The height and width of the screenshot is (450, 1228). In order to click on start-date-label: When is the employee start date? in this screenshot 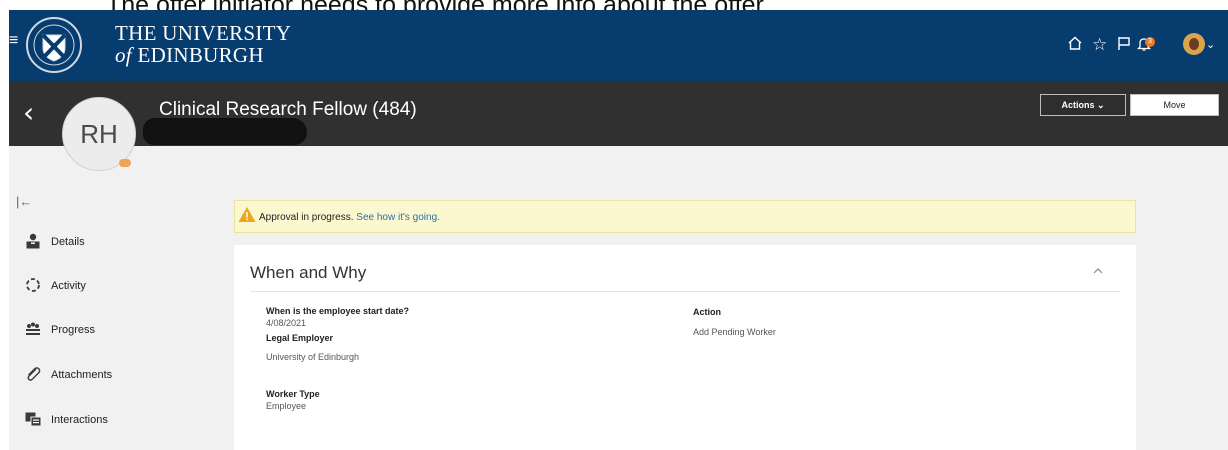, I will do `click(338, 311)`.